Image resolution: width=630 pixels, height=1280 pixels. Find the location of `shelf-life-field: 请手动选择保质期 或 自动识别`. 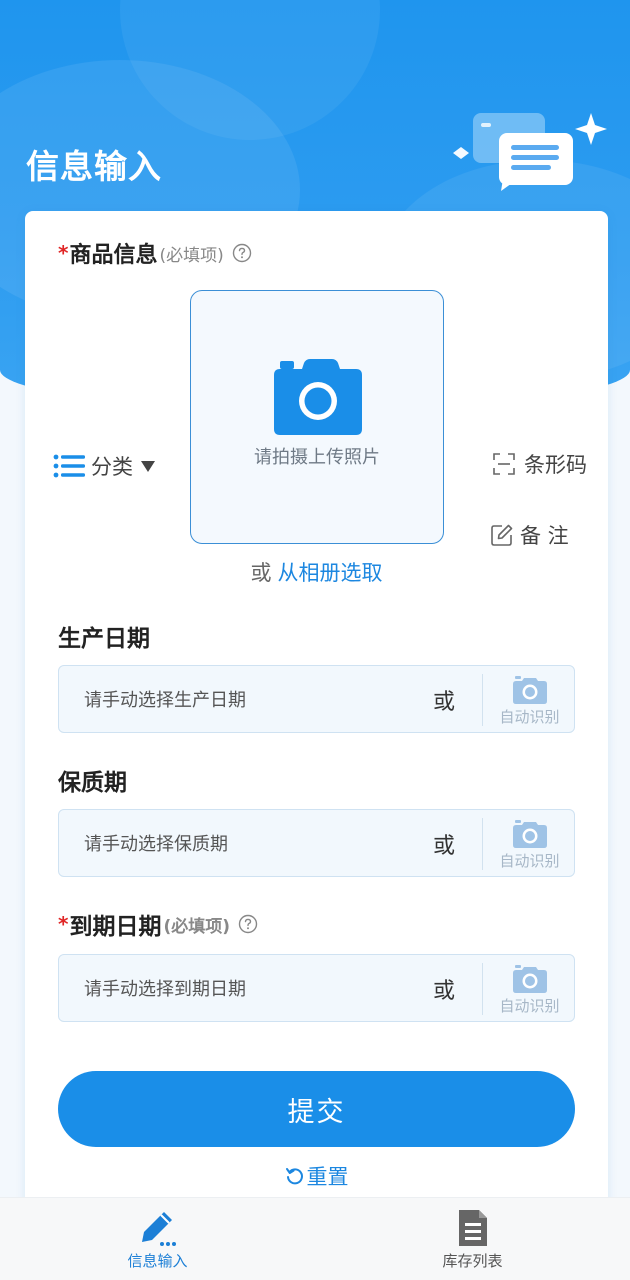

shelf-life-field: 请手动选择保质期 或 自动识别 is located at coordinates (316, 843).